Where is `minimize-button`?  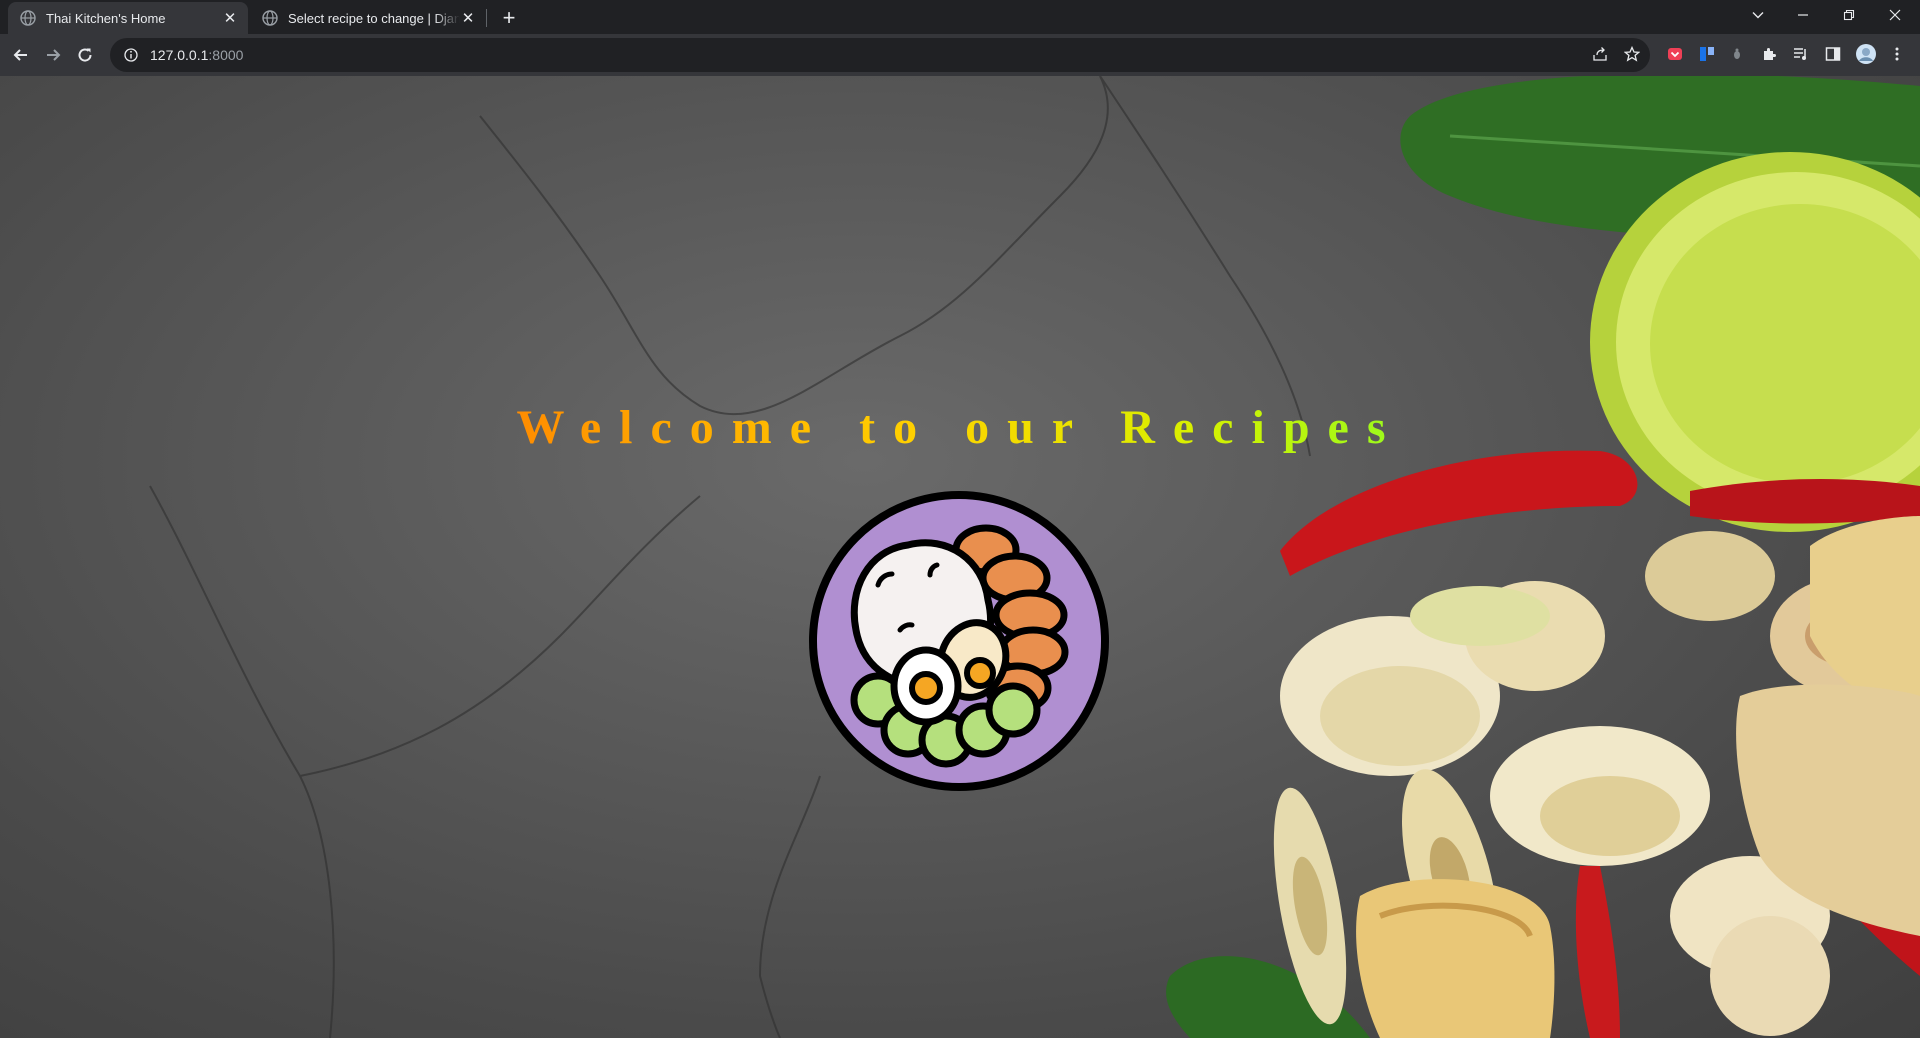 minimize-button is located at coordinates (1803, 15).